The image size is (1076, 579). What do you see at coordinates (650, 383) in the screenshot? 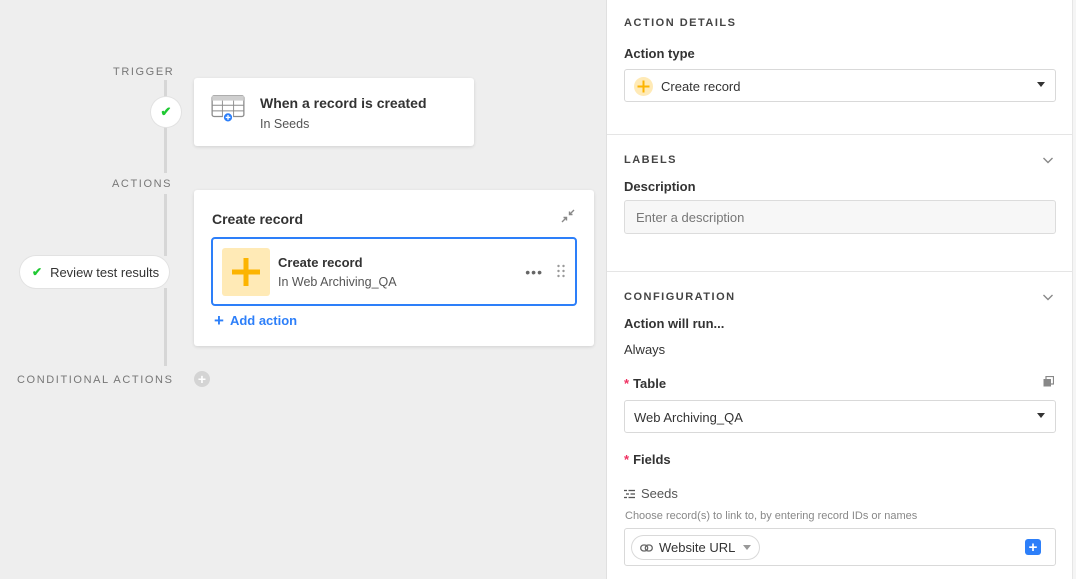
I see `table-label-text: Table` at bounding box center [650, 383].